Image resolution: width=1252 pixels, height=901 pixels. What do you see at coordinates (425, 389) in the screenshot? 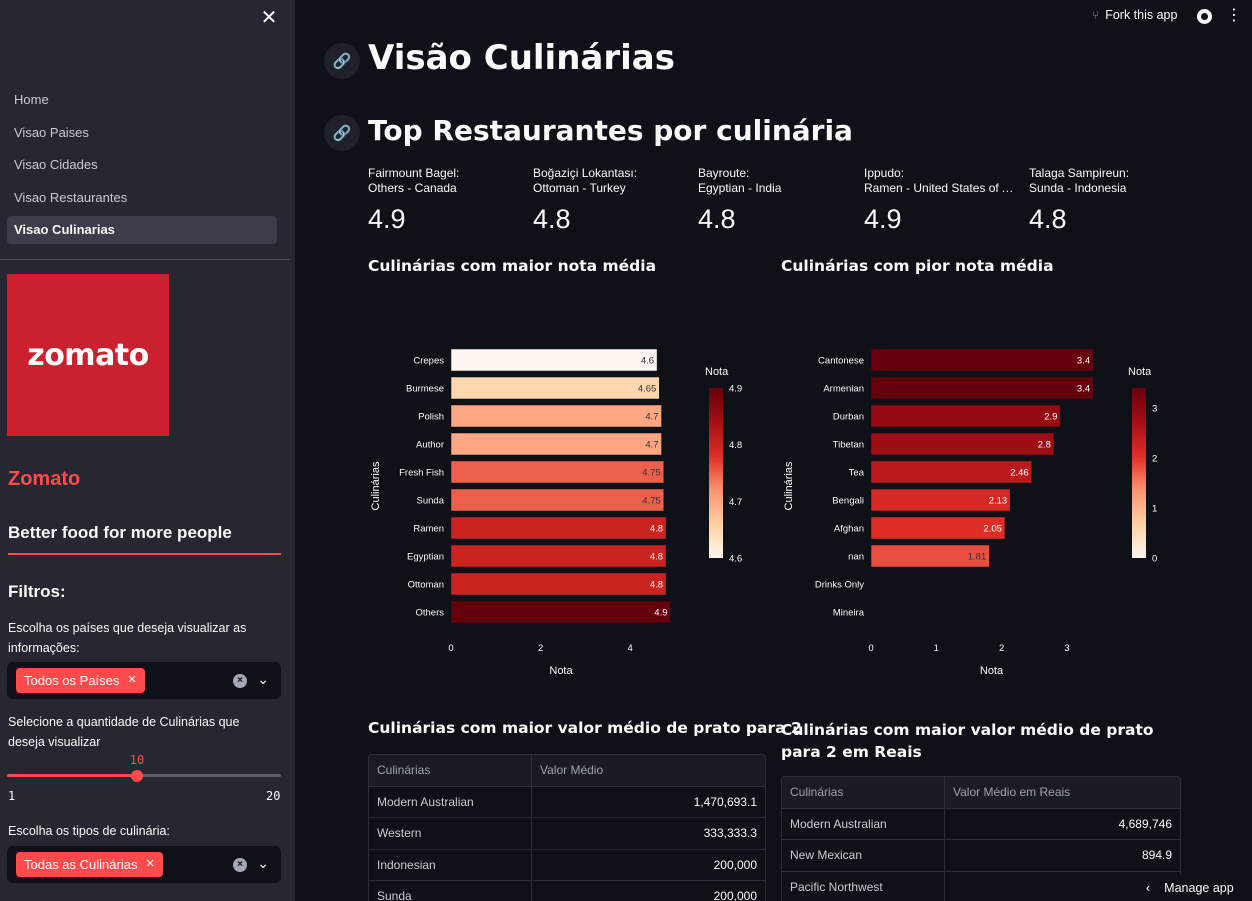
I see `category-label: Burmese` at bounding box center [425, 389].